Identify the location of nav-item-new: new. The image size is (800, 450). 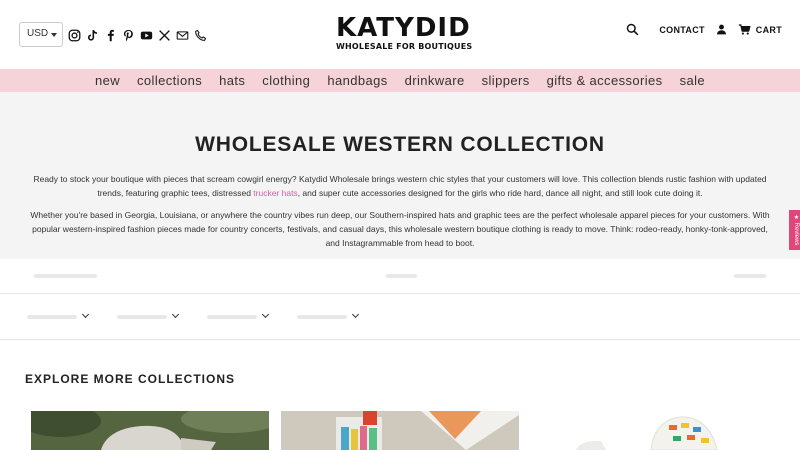
(107, 80).